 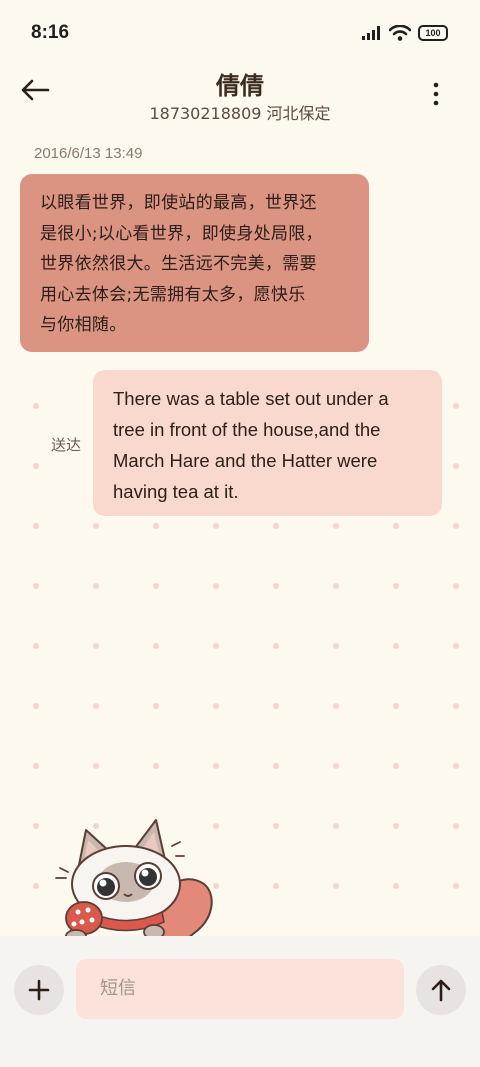 I want to click on battery-indicator: 100, so click(x=433, y=33).